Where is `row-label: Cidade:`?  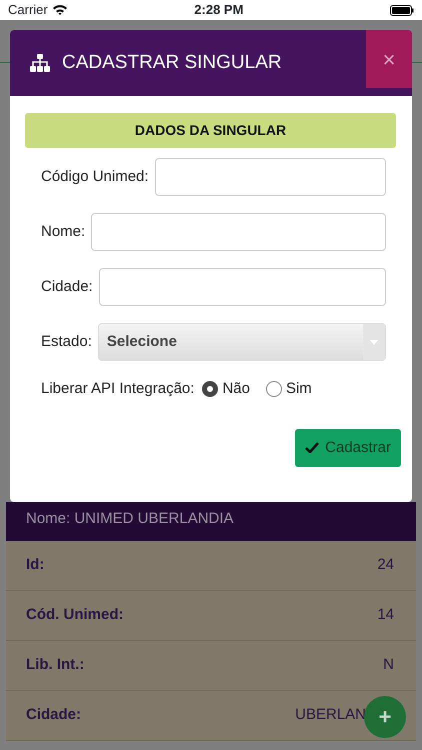 row-label: Cidade: is located at coordinates (54, 714).